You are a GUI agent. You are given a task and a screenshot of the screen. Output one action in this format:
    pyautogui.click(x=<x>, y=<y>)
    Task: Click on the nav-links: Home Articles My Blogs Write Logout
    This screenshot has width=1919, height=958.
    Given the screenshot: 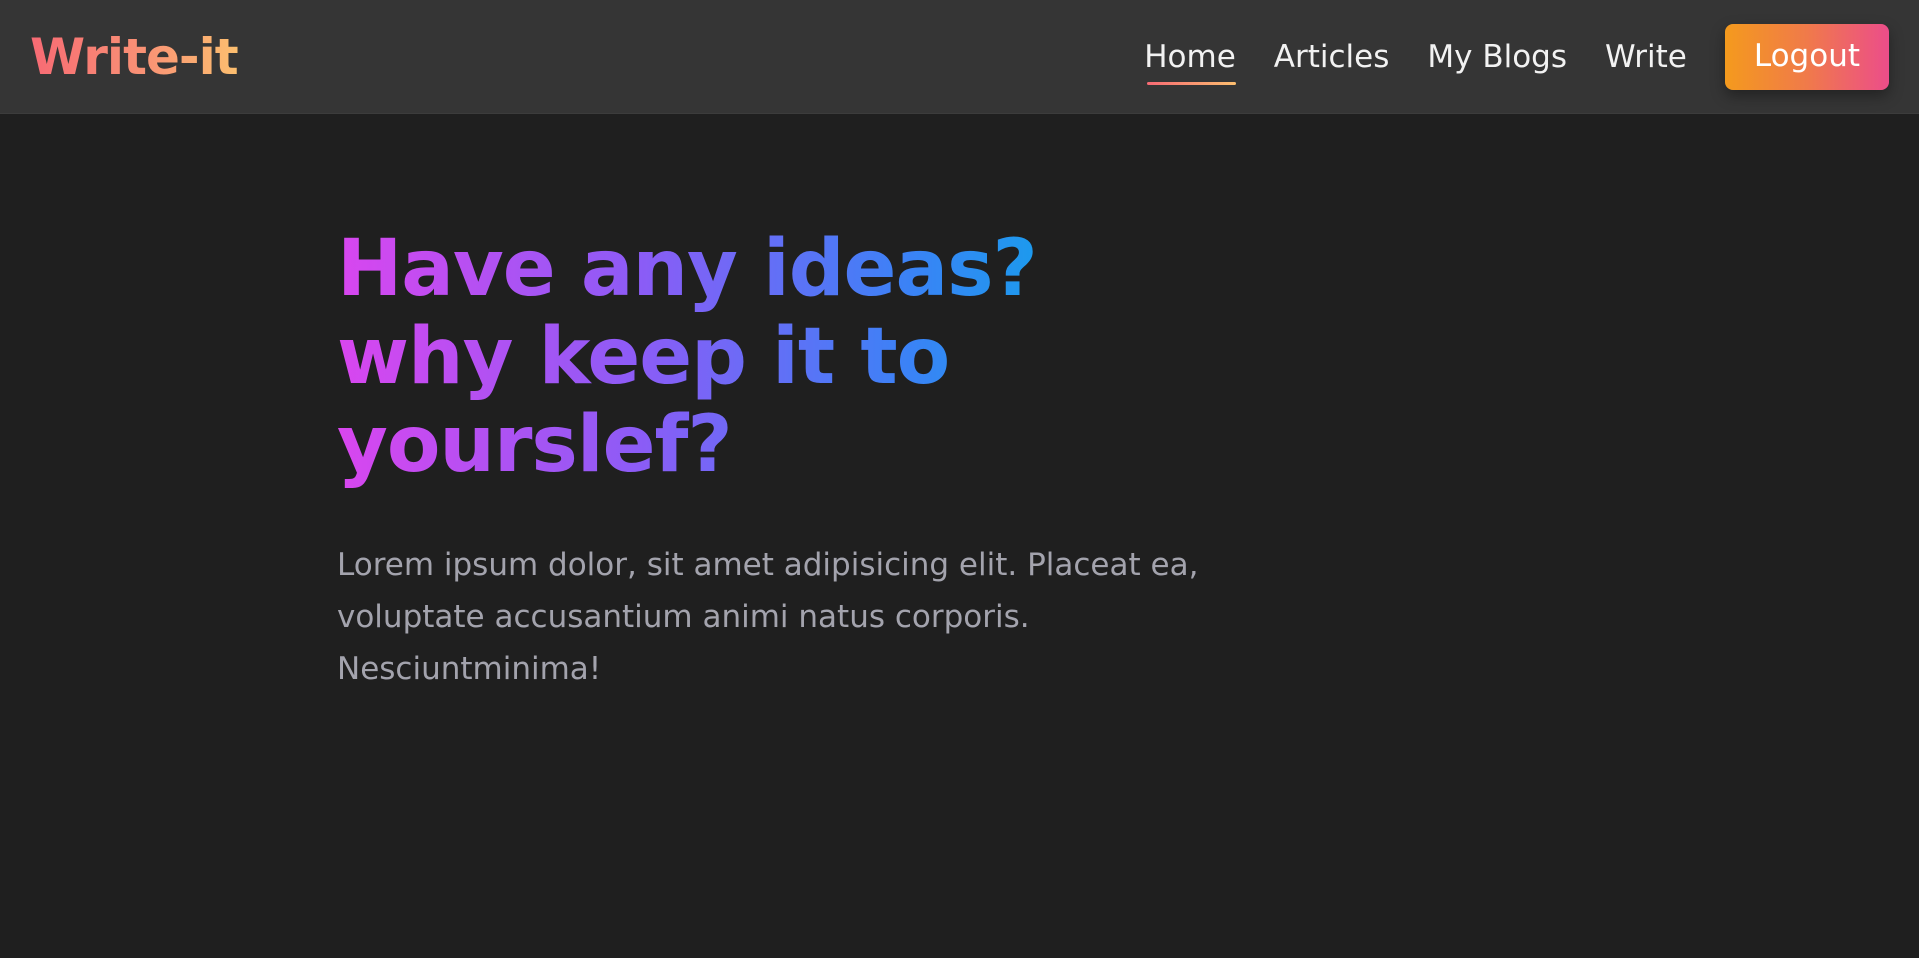 What is the action you would take?
    pyautogui.click(x=1516, y=57)
    